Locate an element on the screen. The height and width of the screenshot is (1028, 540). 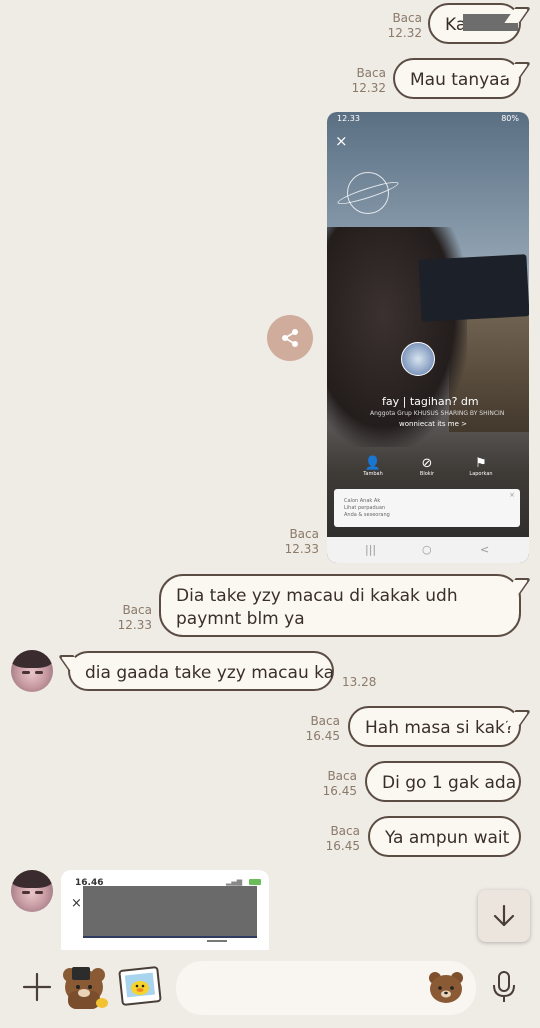
thumb-close-icon: × is located at coordinates (76, 903).